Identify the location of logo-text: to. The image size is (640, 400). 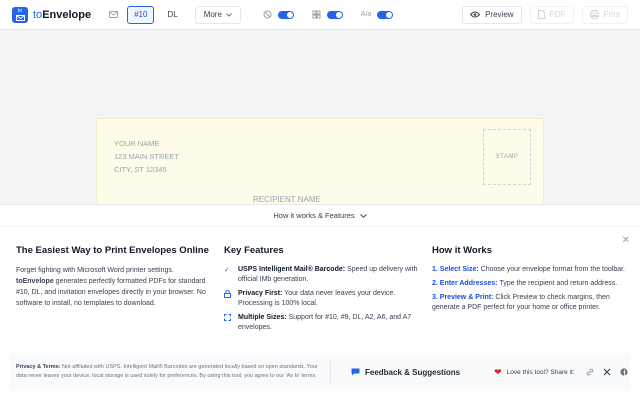
(20, 10).